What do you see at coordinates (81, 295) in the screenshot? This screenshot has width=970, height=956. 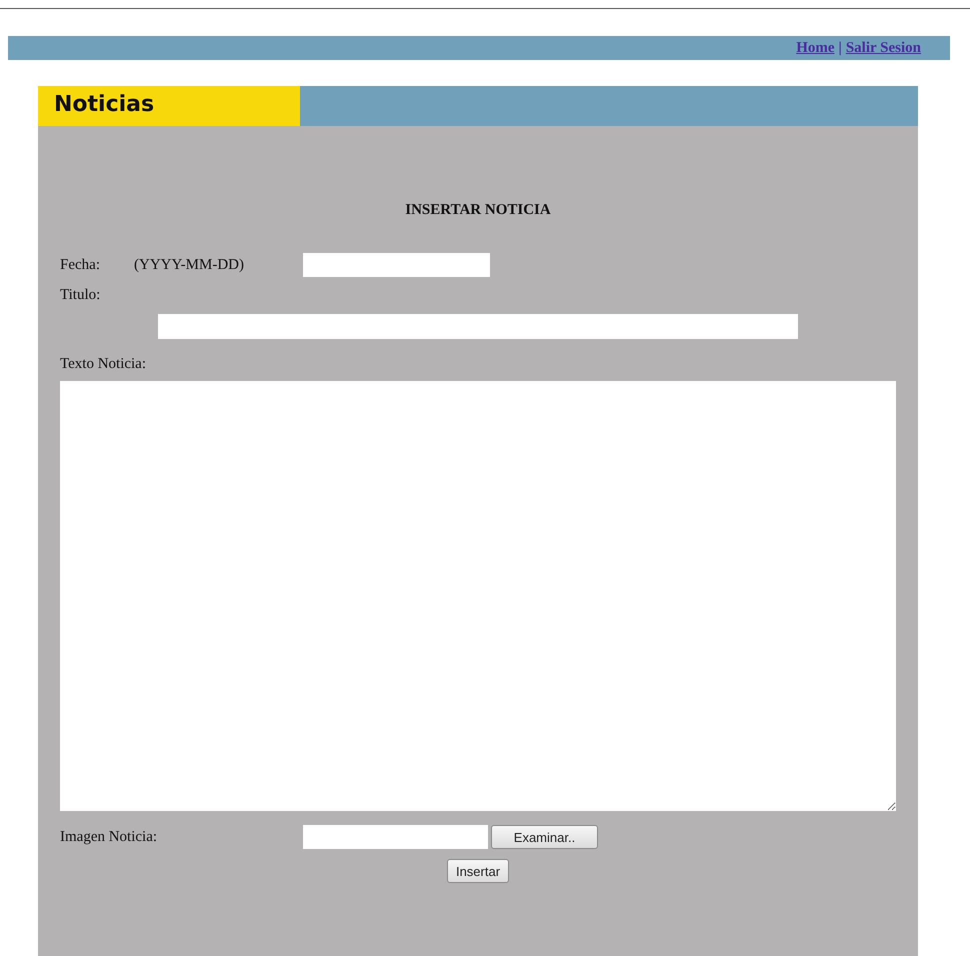 I see `field-label: Titulo:` at bounding box center [81, 295].